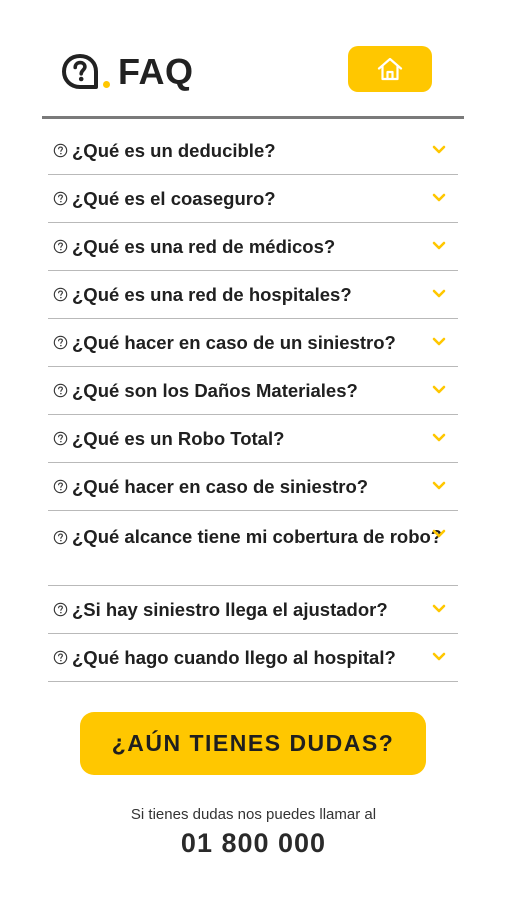 The height and width of the screenshot is (900, 507). What do you see at coordinates (174, 198) in the screenshot?
I see `faq-question: ¿Qué es el coaseguro?` at bounding box center [174, 198].